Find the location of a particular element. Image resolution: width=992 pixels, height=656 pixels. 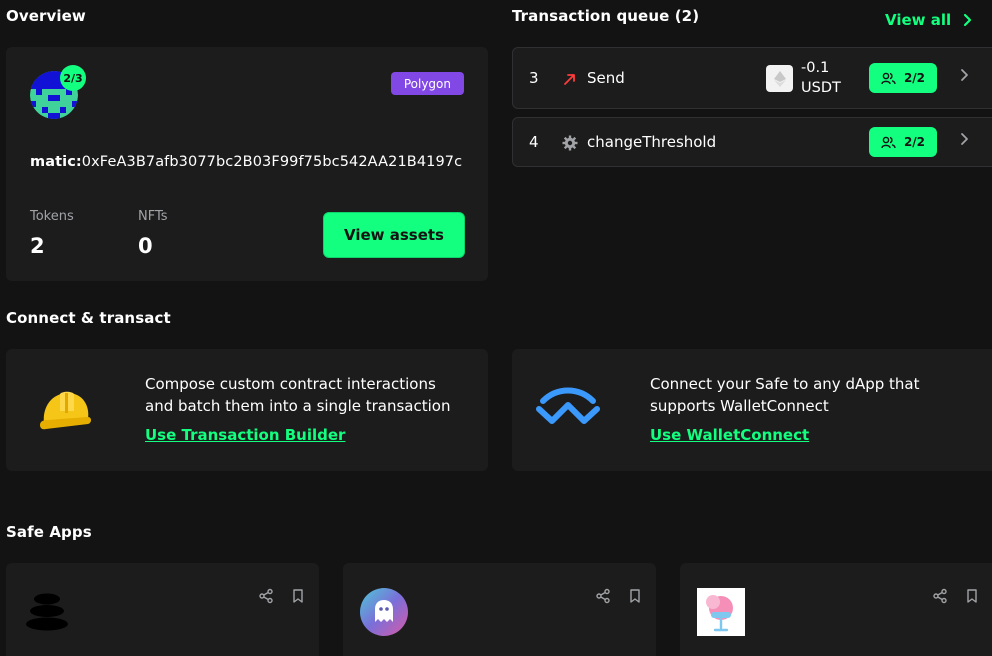

tx-amount-token: USDT is located at coordinates (821, 88).